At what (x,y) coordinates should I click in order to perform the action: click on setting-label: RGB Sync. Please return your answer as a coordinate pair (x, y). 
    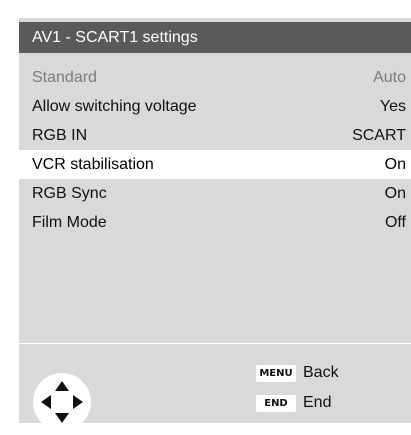
    Looking at the image, I should click on (69, 193).